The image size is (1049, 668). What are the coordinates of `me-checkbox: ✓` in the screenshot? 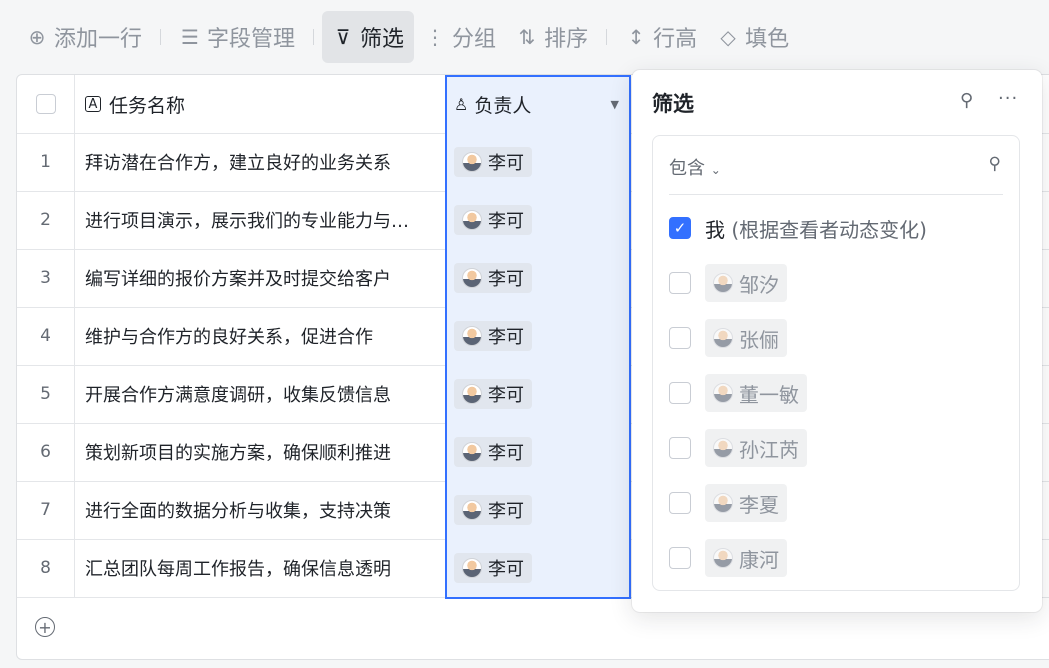 It's located at (680, 228).